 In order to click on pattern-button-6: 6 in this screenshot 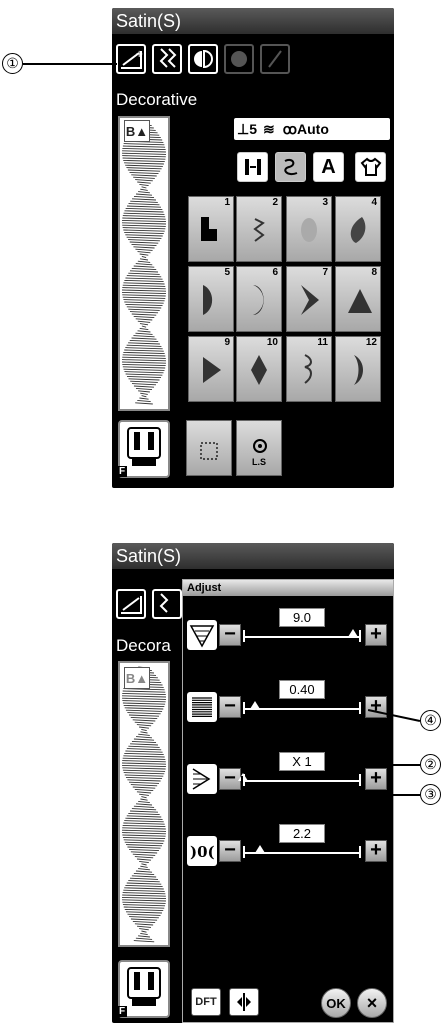, I will do `click(259, 299)`.